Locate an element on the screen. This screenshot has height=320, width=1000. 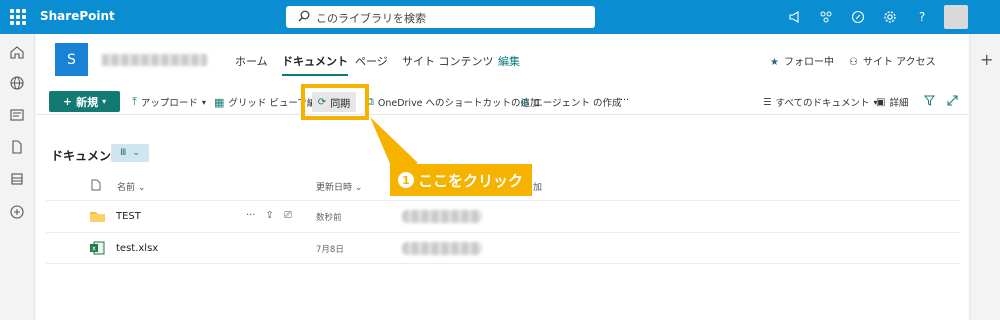
upload-icon: ⤒ is located at coordinates (134, 101).